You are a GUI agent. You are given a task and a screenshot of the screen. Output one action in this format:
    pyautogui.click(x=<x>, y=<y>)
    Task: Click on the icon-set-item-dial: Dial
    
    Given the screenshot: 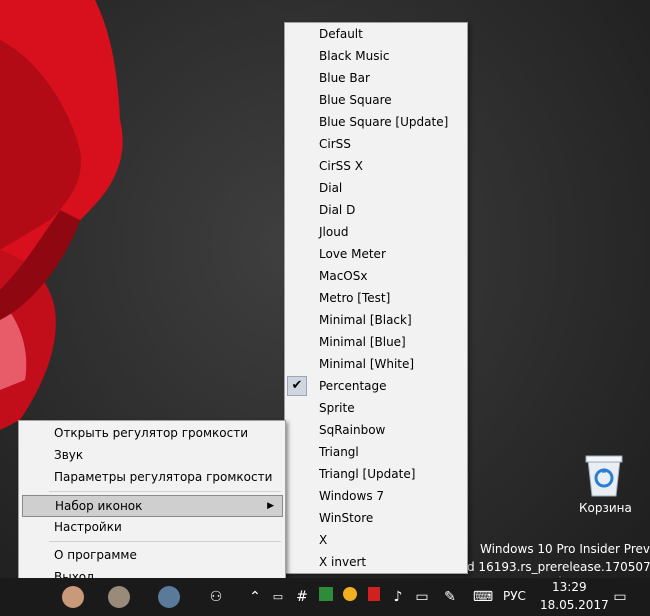 What is the action you would take?
    pyautogui.click(x=376, y=188)
    